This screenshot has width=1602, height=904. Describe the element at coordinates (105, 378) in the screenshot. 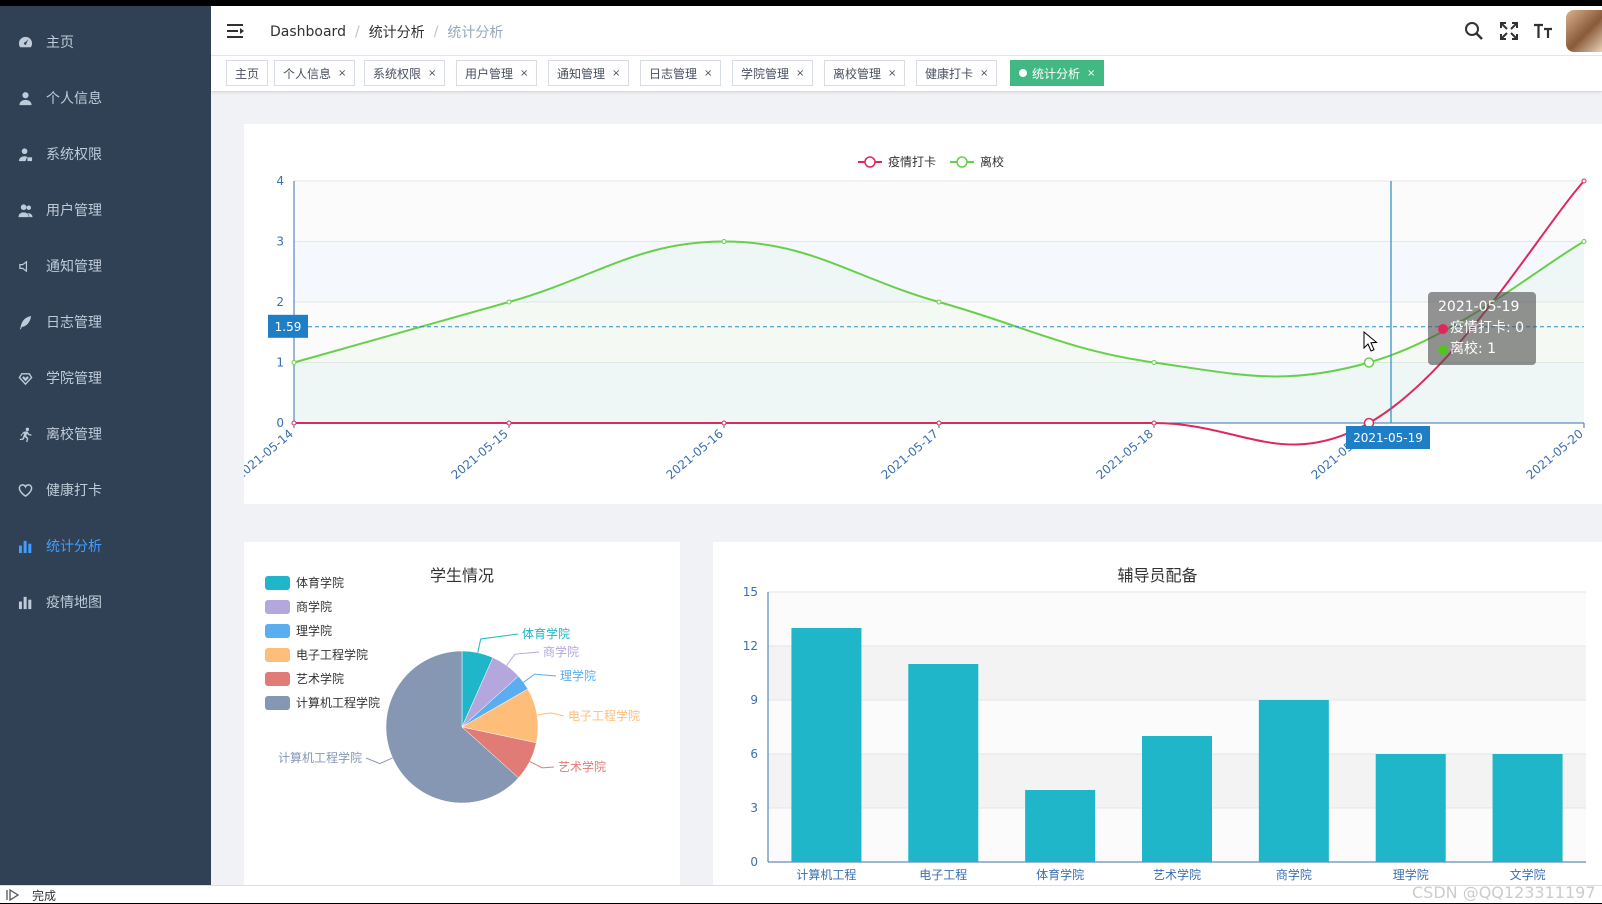

I see `sidebar-item: 学院管理` at that location.